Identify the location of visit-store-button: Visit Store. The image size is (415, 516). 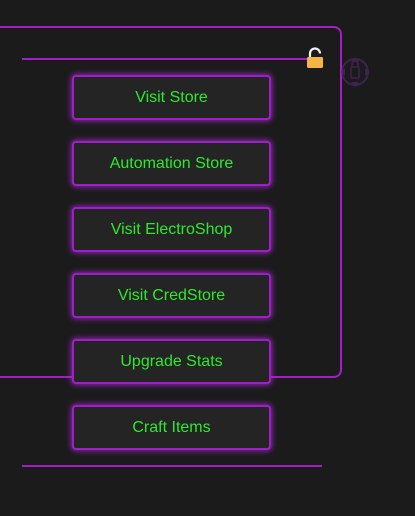
(171, 97).